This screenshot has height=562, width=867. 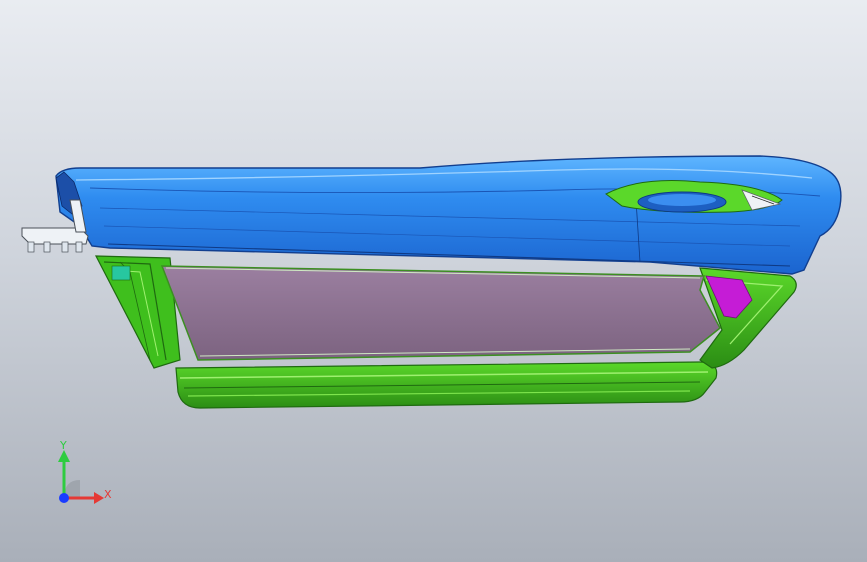 What do you see at coordinates (99, 498) in the screenshot?
I see `x-arrowhead-icon` at bounding box center [99, 498].